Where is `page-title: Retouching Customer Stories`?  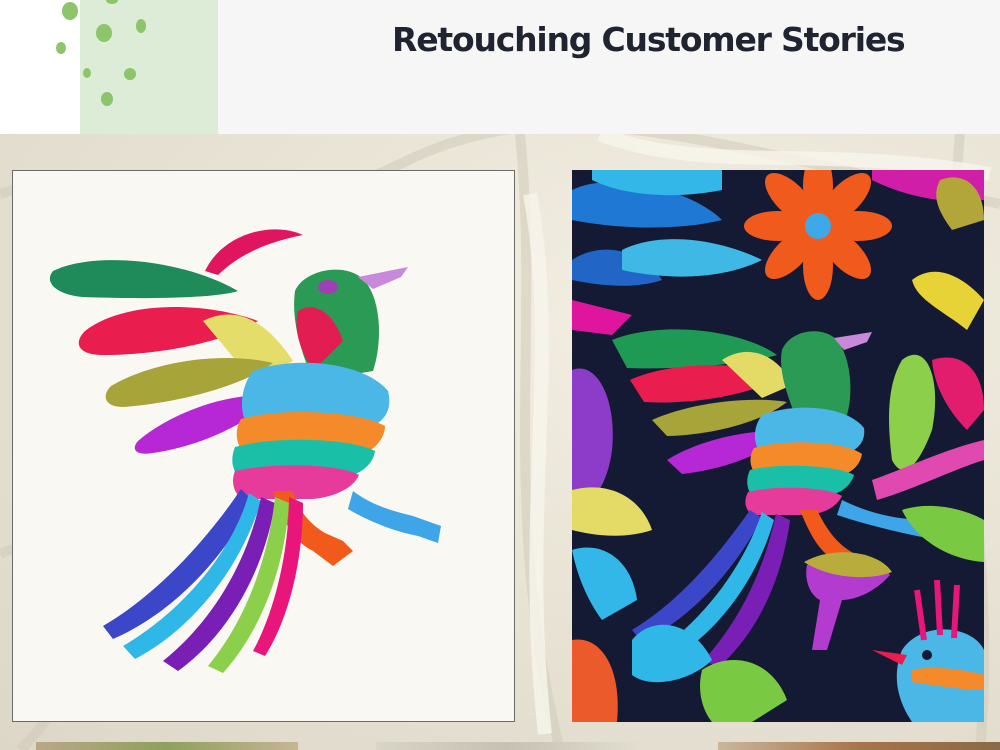
page-title: Retouching Customer Stories is located at coordinates (649, 39).